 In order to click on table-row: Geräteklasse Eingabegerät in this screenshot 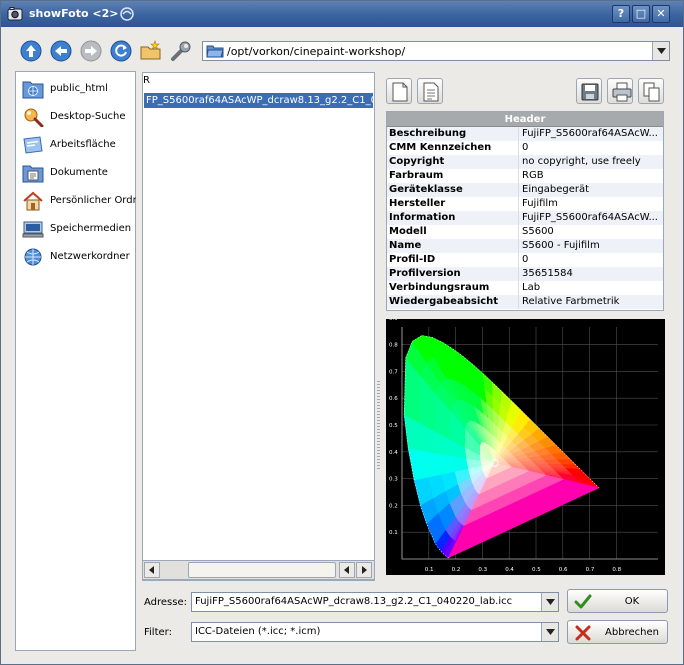, I will do `click(525, 190)`.